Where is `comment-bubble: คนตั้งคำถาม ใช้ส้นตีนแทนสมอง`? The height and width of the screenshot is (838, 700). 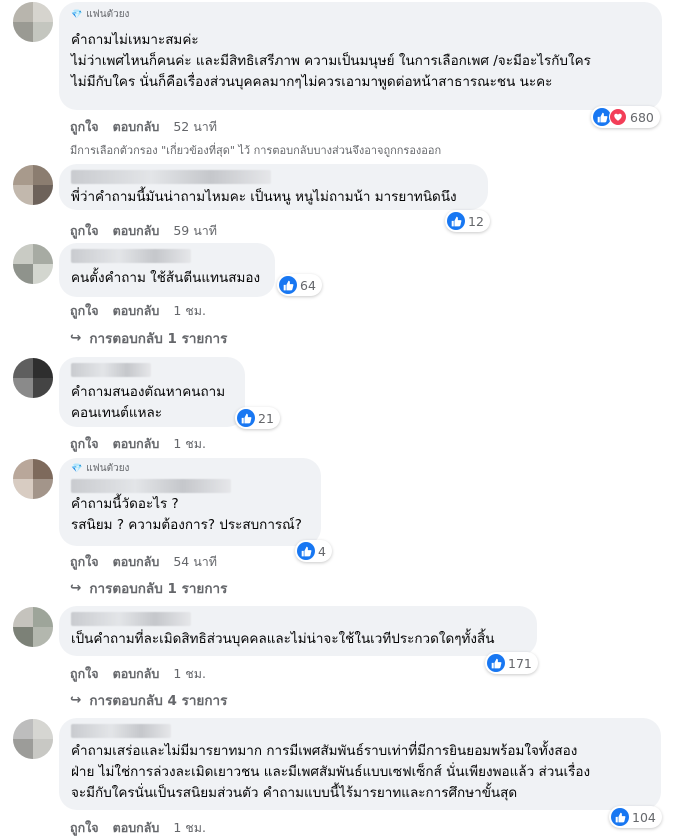
comment-bubble: คนตั้งคำถาม ใช้ส้นตีนแทนสมอง is located at coordinates (167, 270).